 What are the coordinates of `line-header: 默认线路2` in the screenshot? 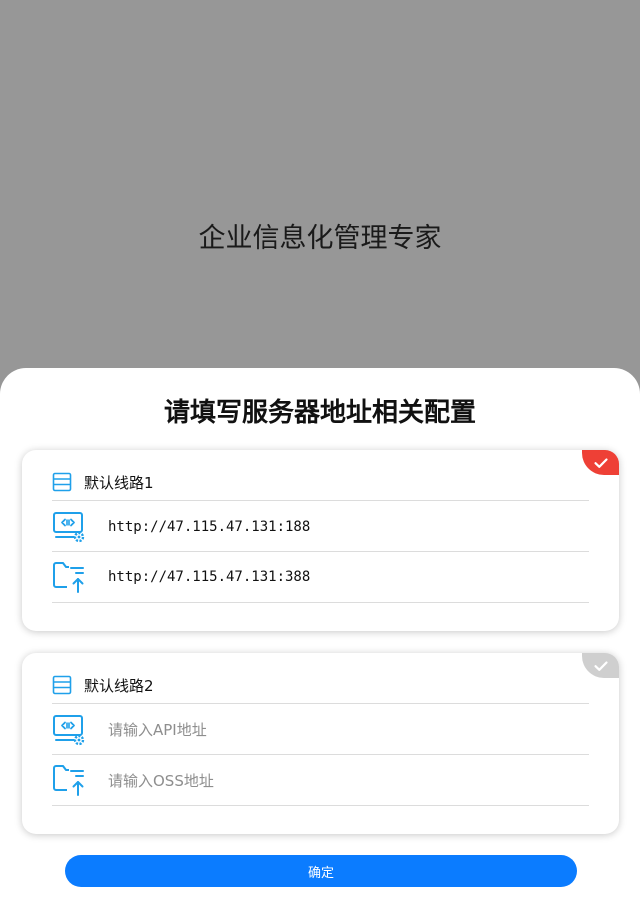 It's located at (103, 685).